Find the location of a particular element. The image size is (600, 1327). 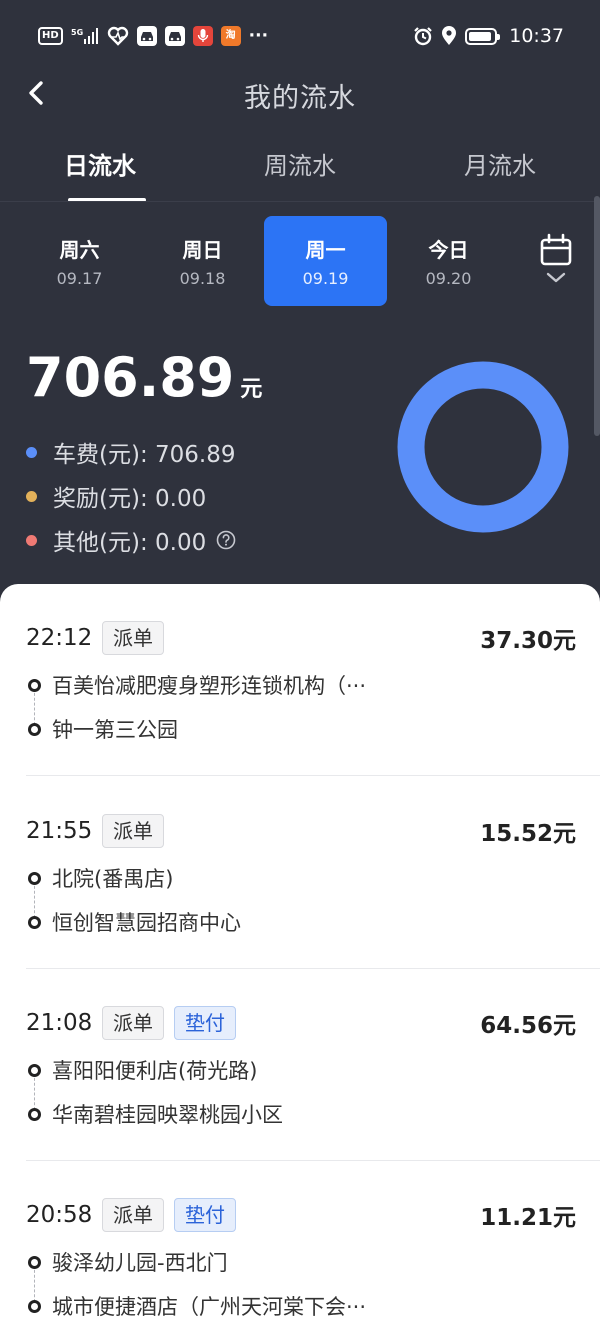

order-time: 21:08 is located at coordinates (59, 1023).